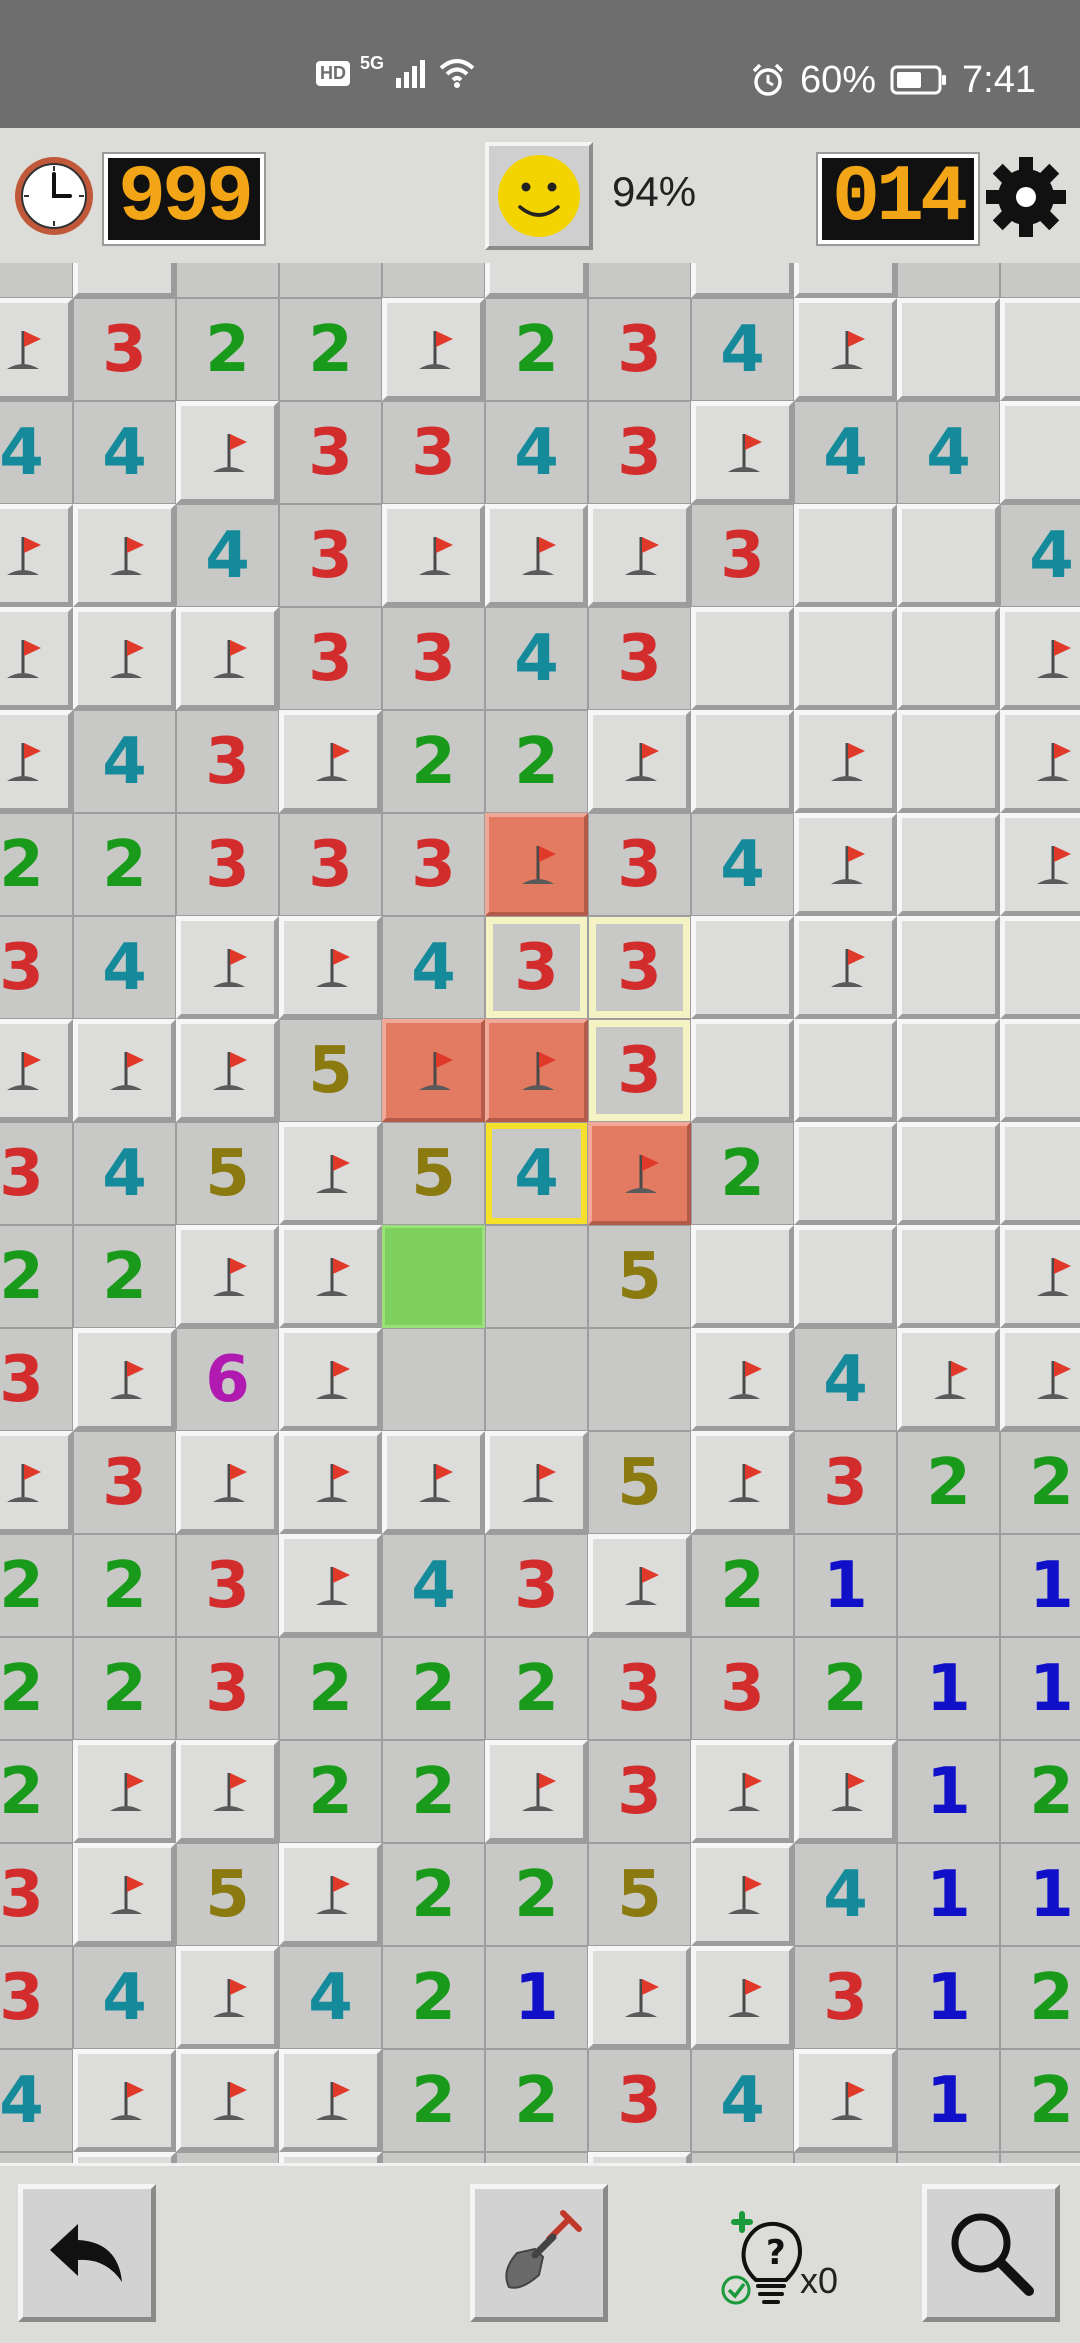 The height and width of the screenshot is (2343, 1080). What do you see at coordinates (948, 1585) in the screenshot?
I see `empty-cell` at bounding box center [948, 1585].